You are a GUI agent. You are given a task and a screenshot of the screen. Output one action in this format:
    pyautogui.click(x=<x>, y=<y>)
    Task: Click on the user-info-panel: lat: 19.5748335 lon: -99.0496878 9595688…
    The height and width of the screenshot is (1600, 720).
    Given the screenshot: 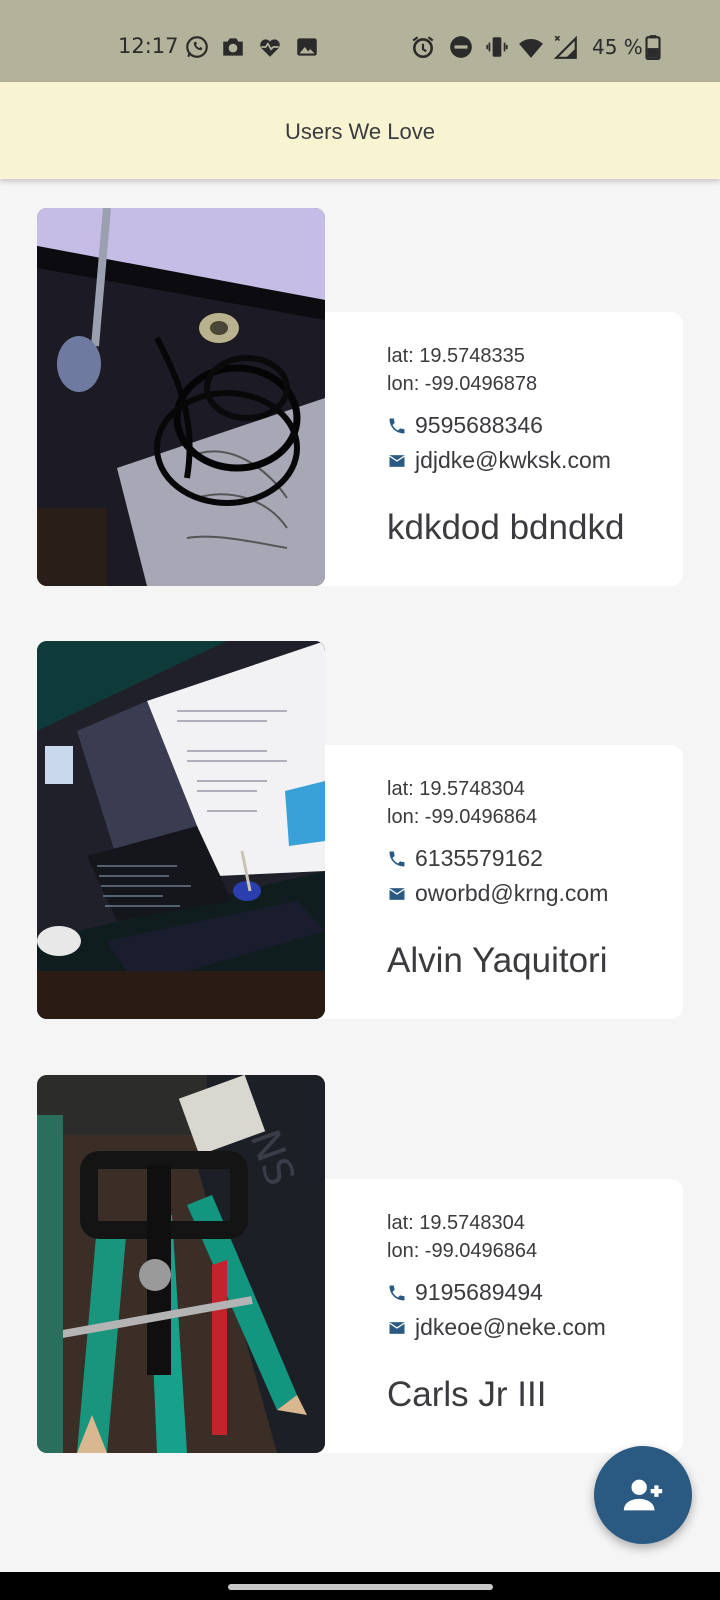 What is the action you would take?
    pyautogui.click(x=485, y=449)
    